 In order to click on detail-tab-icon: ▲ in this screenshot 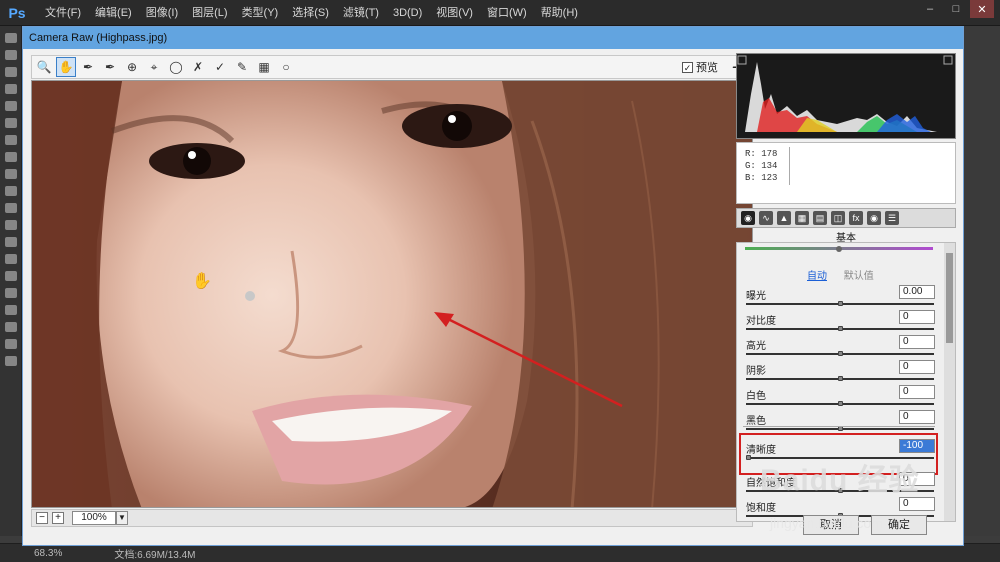, I will do `click(784, 218)`.